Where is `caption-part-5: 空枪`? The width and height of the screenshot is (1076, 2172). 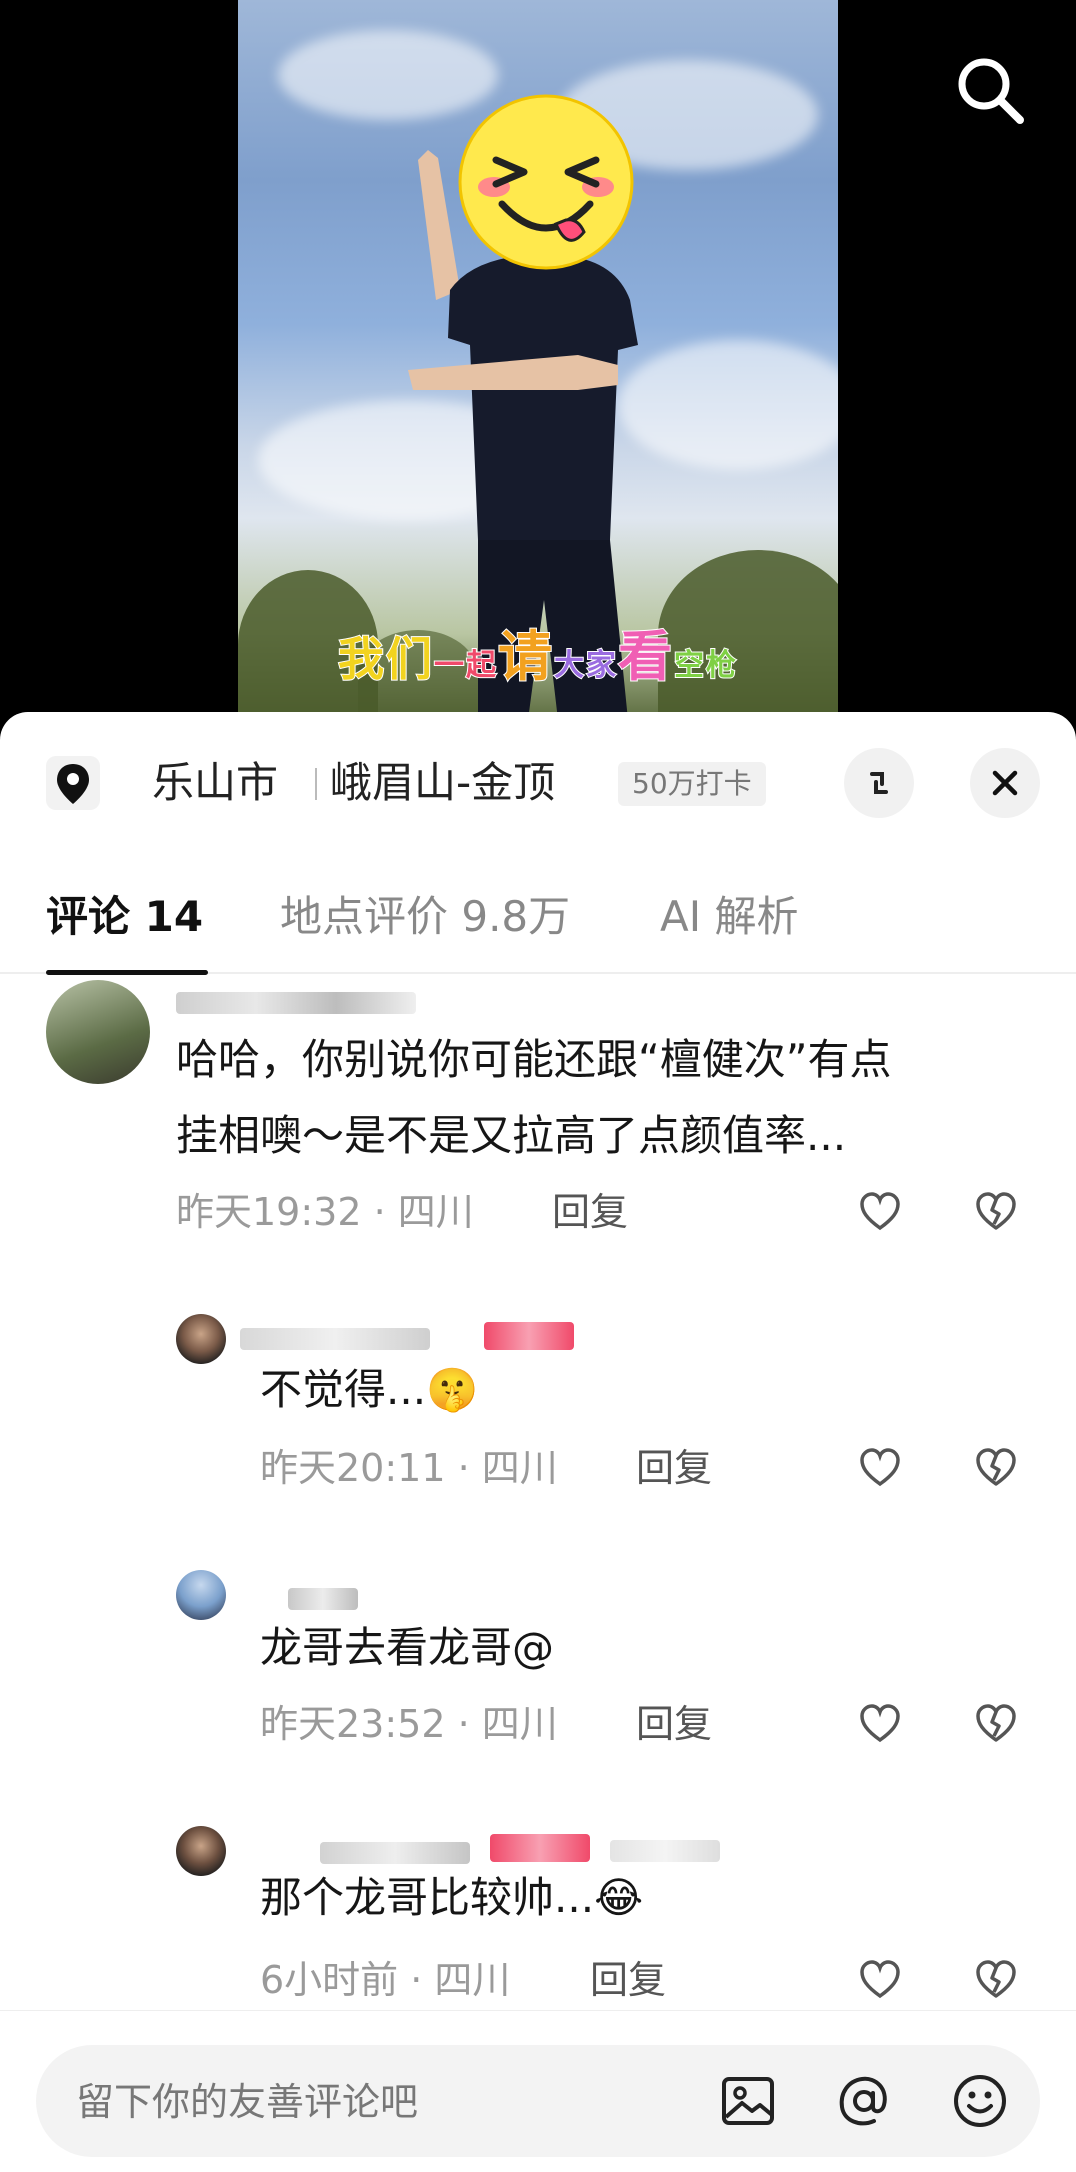
caption-part-5: 空枪 is located at coordinates (705, 665).